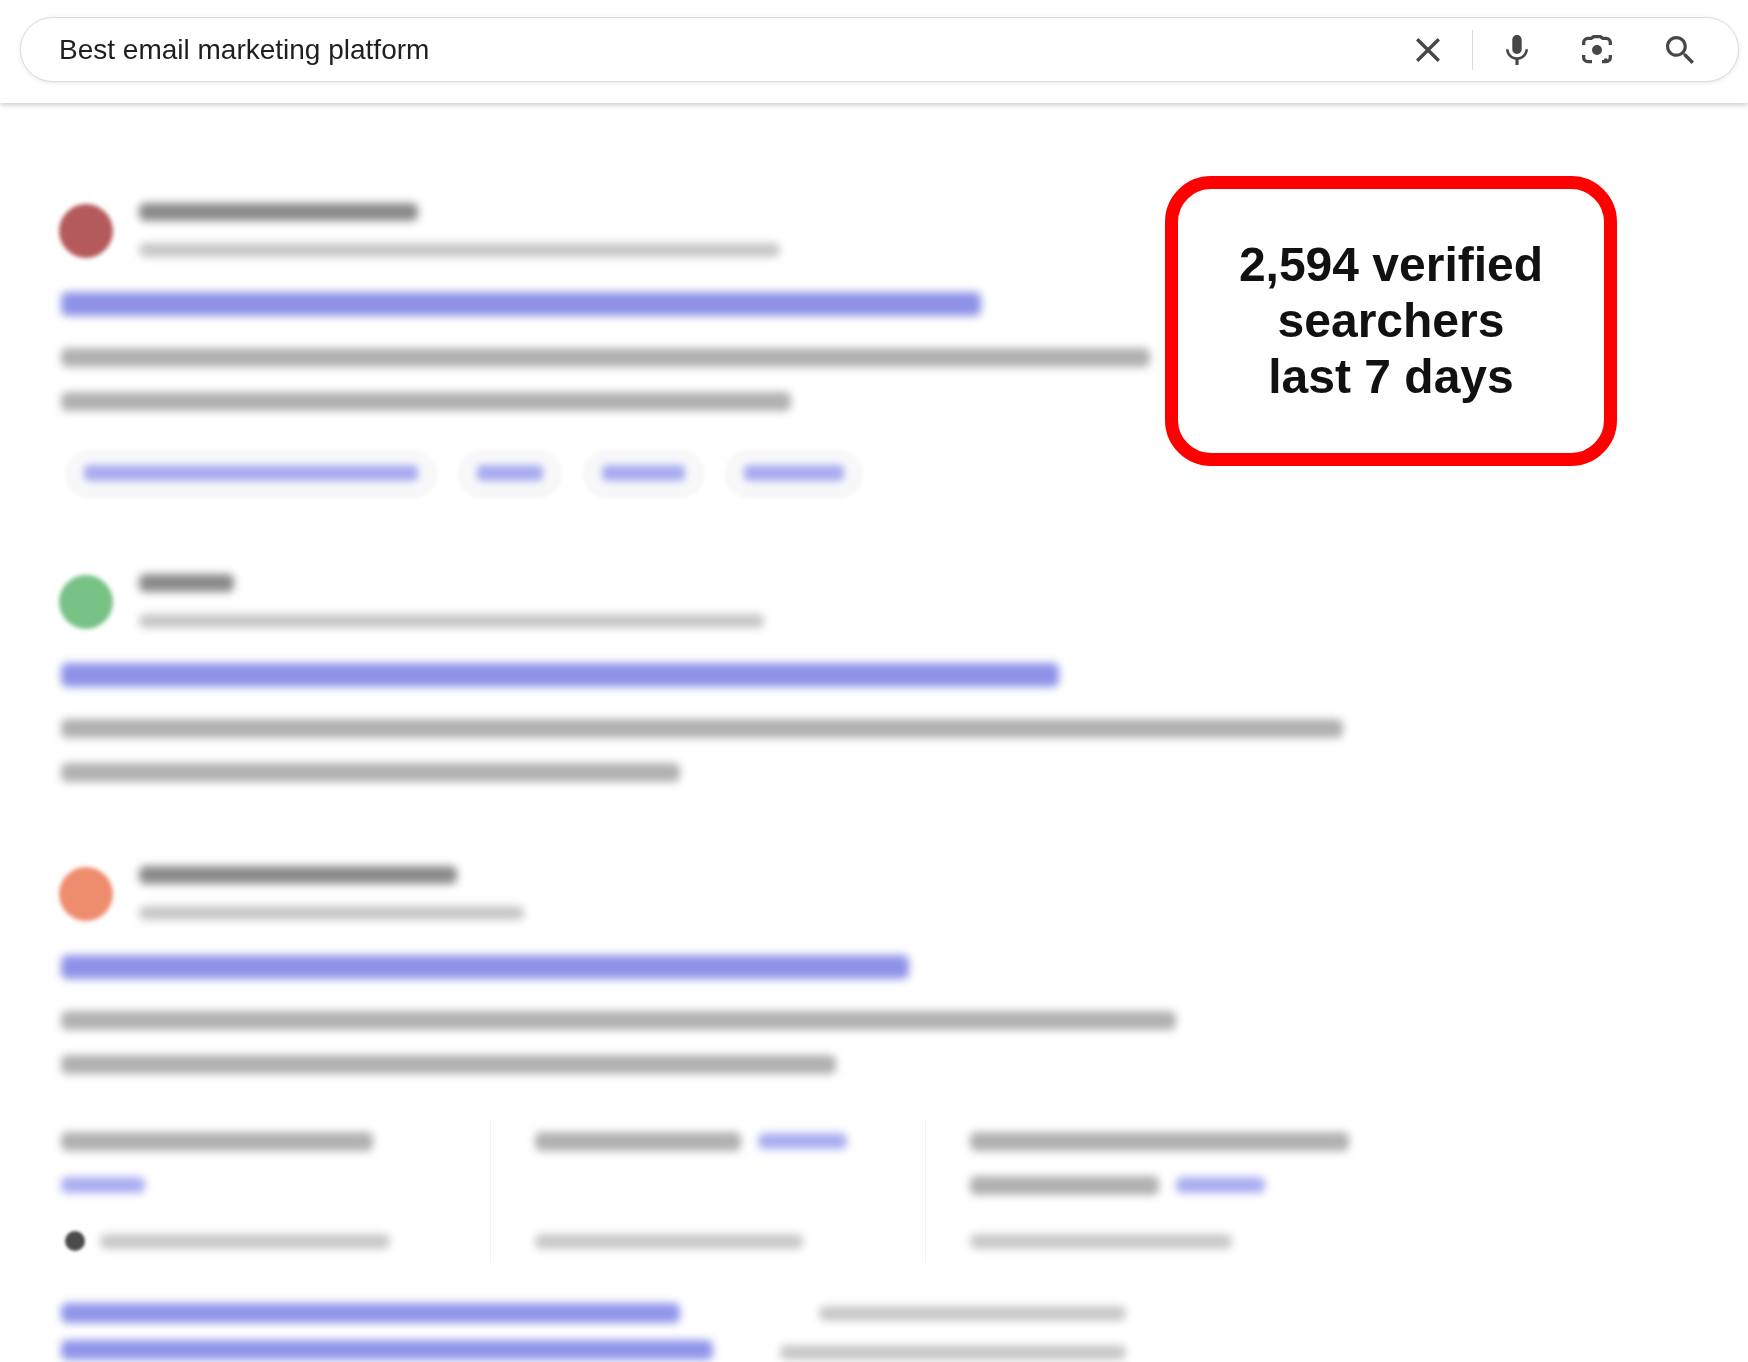 The image size is (1748, 1362). I want to click on callout-text: 2,594 verified searchers last 7 days, so click(1391, 321).